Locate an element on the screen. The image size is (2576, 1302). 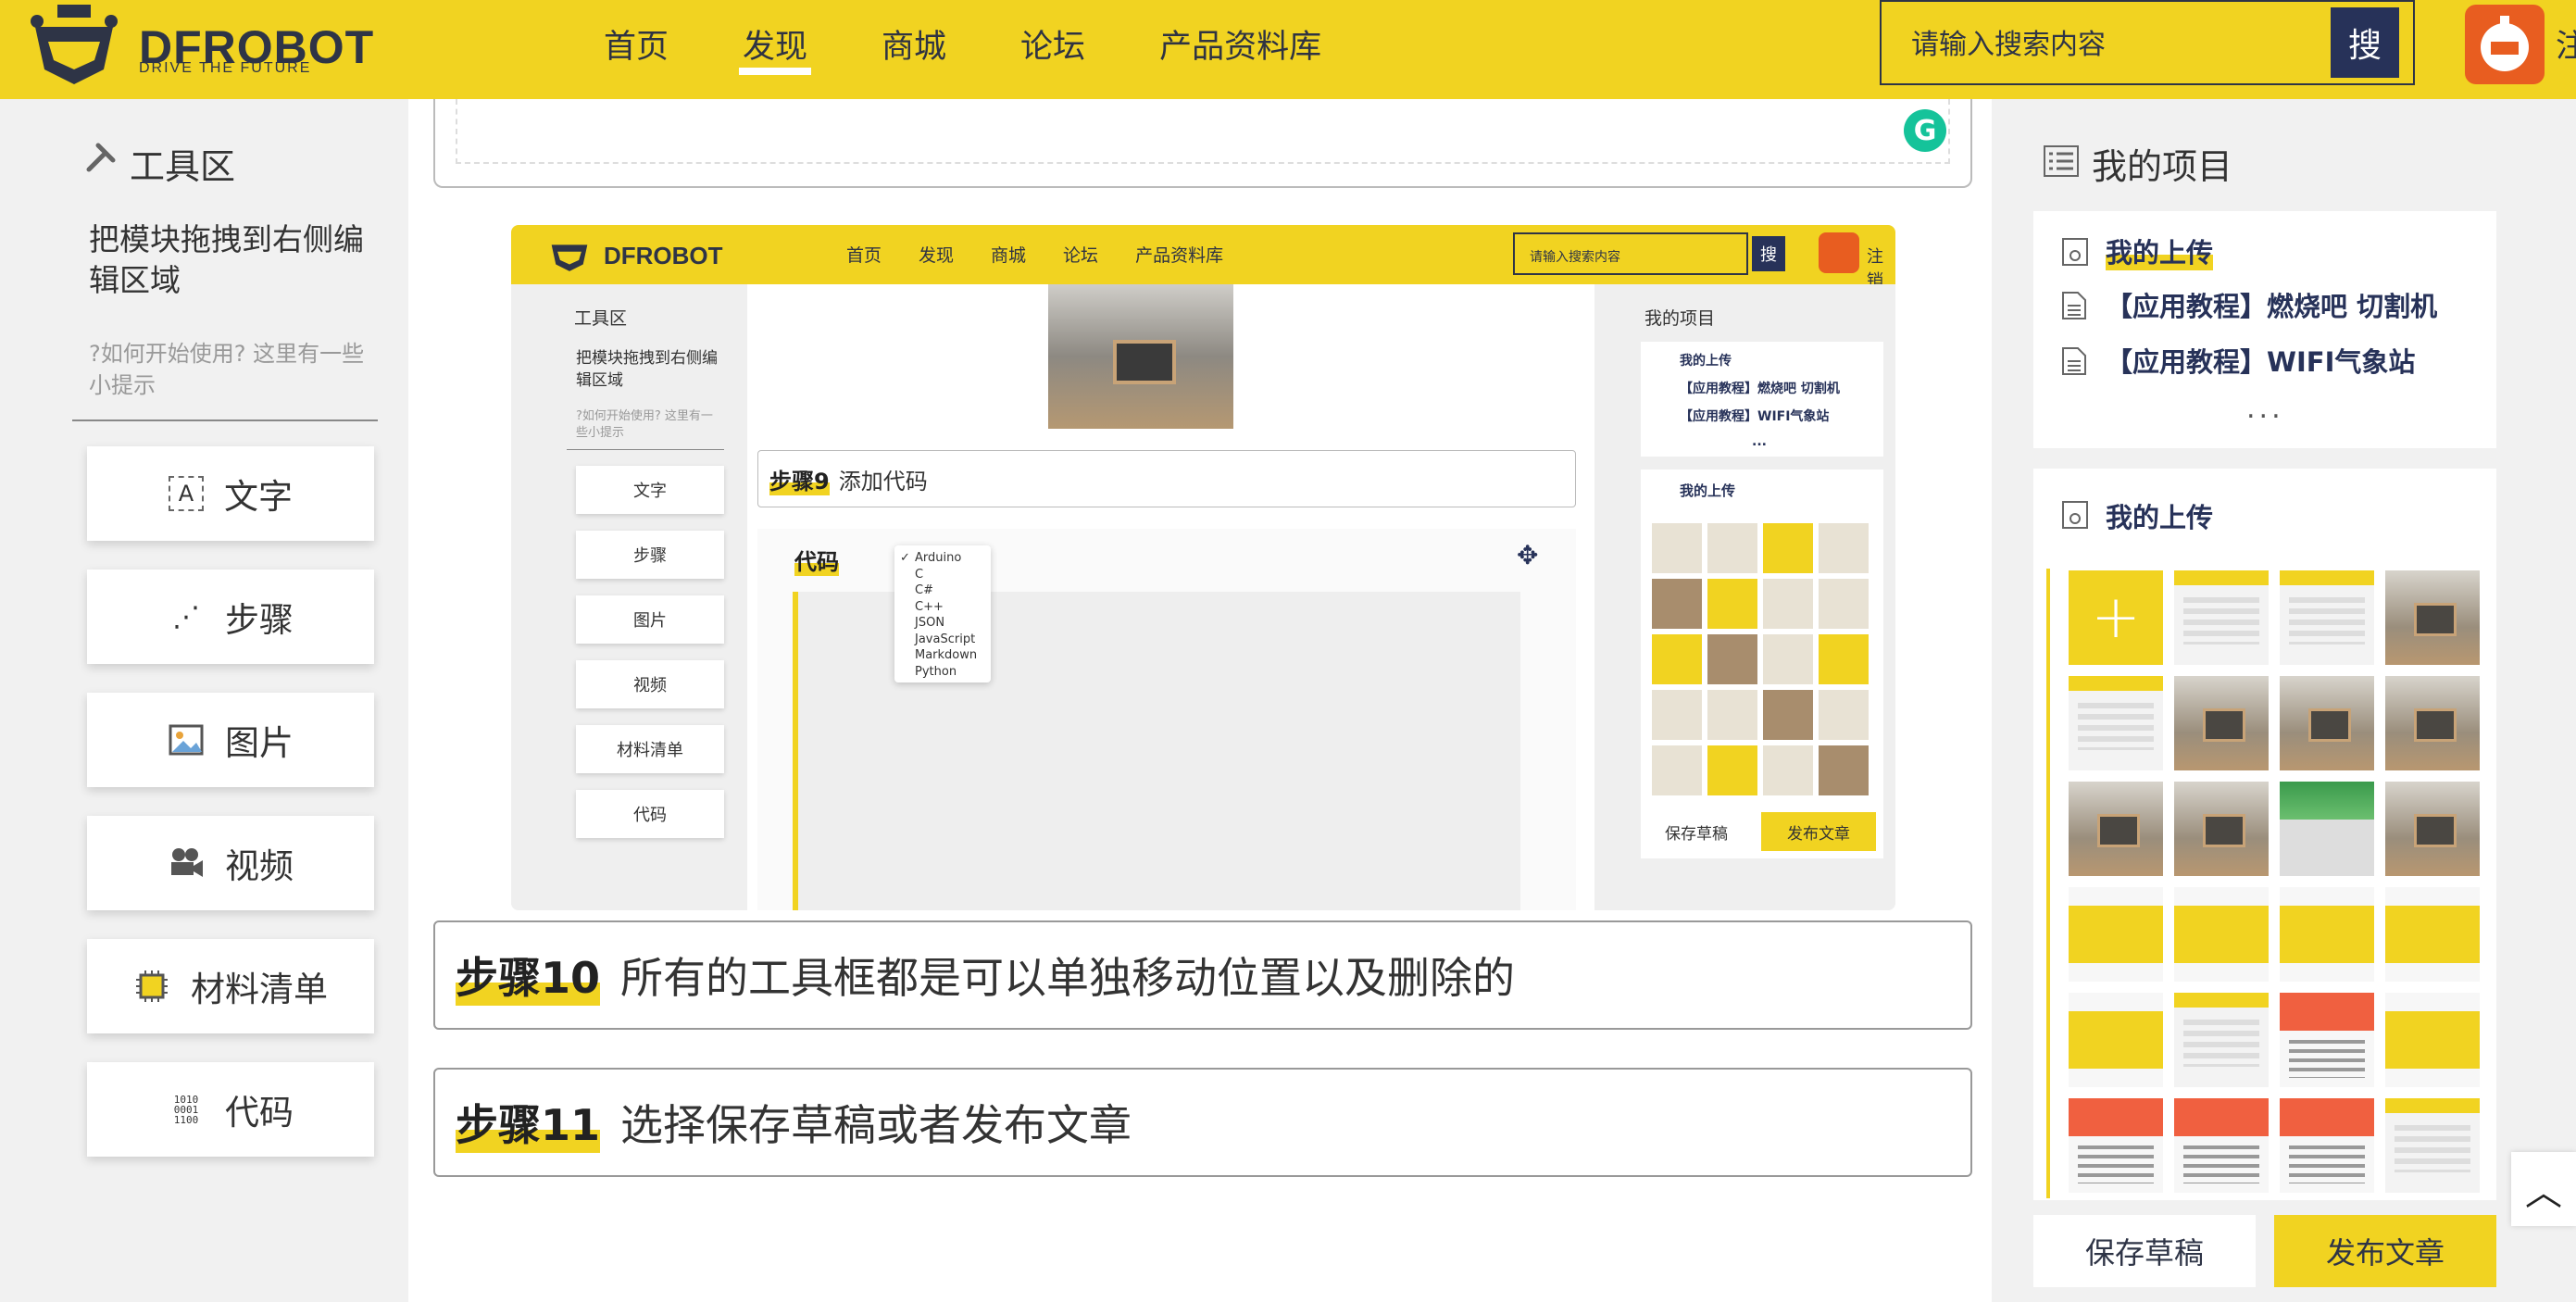
shot-gallery: 我的上传 is located at coordinates (1762, 664).